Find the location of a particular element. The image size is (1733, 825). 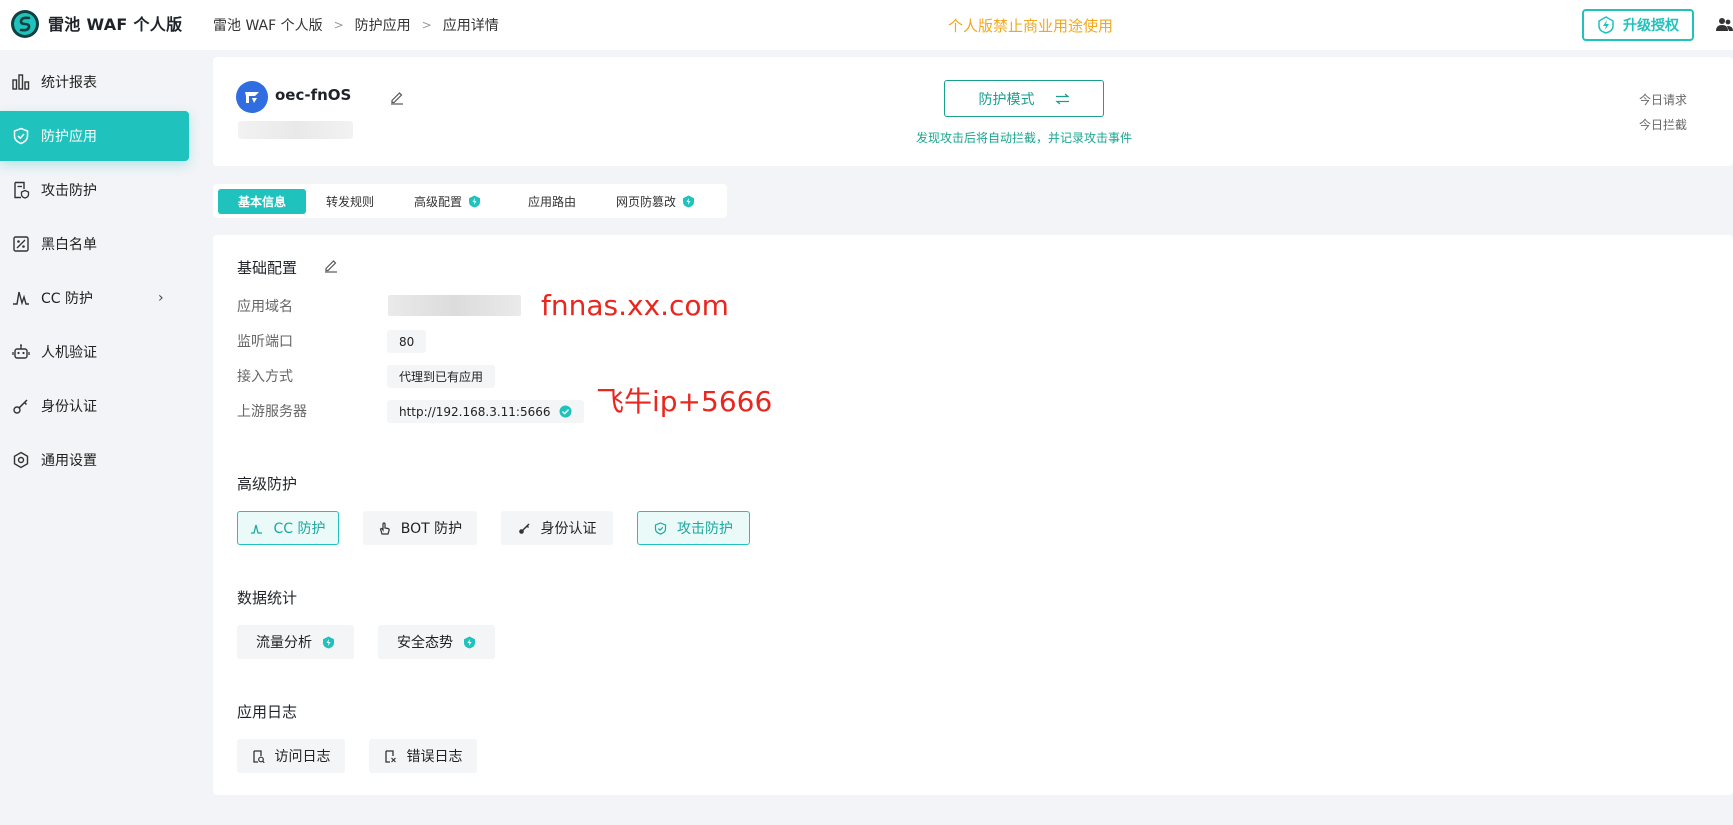

bot-protection-button: BOT 防护 is located at coordinates (420, 528).